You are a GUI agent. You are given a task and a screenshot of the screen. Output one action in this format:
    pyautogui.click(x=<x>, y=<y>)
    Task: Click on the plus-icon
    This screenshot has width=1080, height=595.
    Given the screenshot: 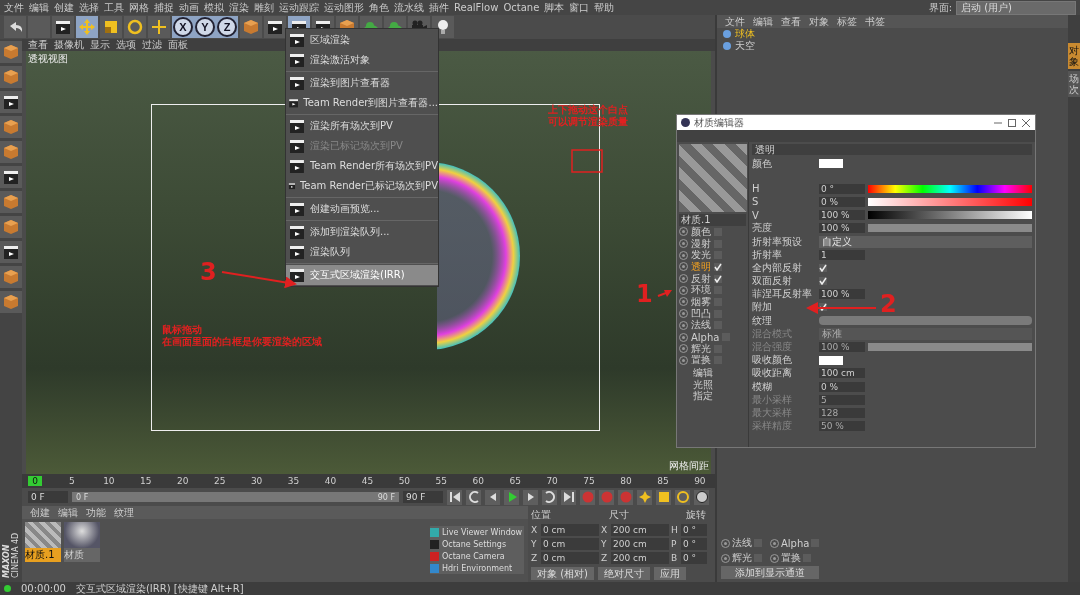 What is the action you would take?
    pyautogui.click(x=159, y=27)
    